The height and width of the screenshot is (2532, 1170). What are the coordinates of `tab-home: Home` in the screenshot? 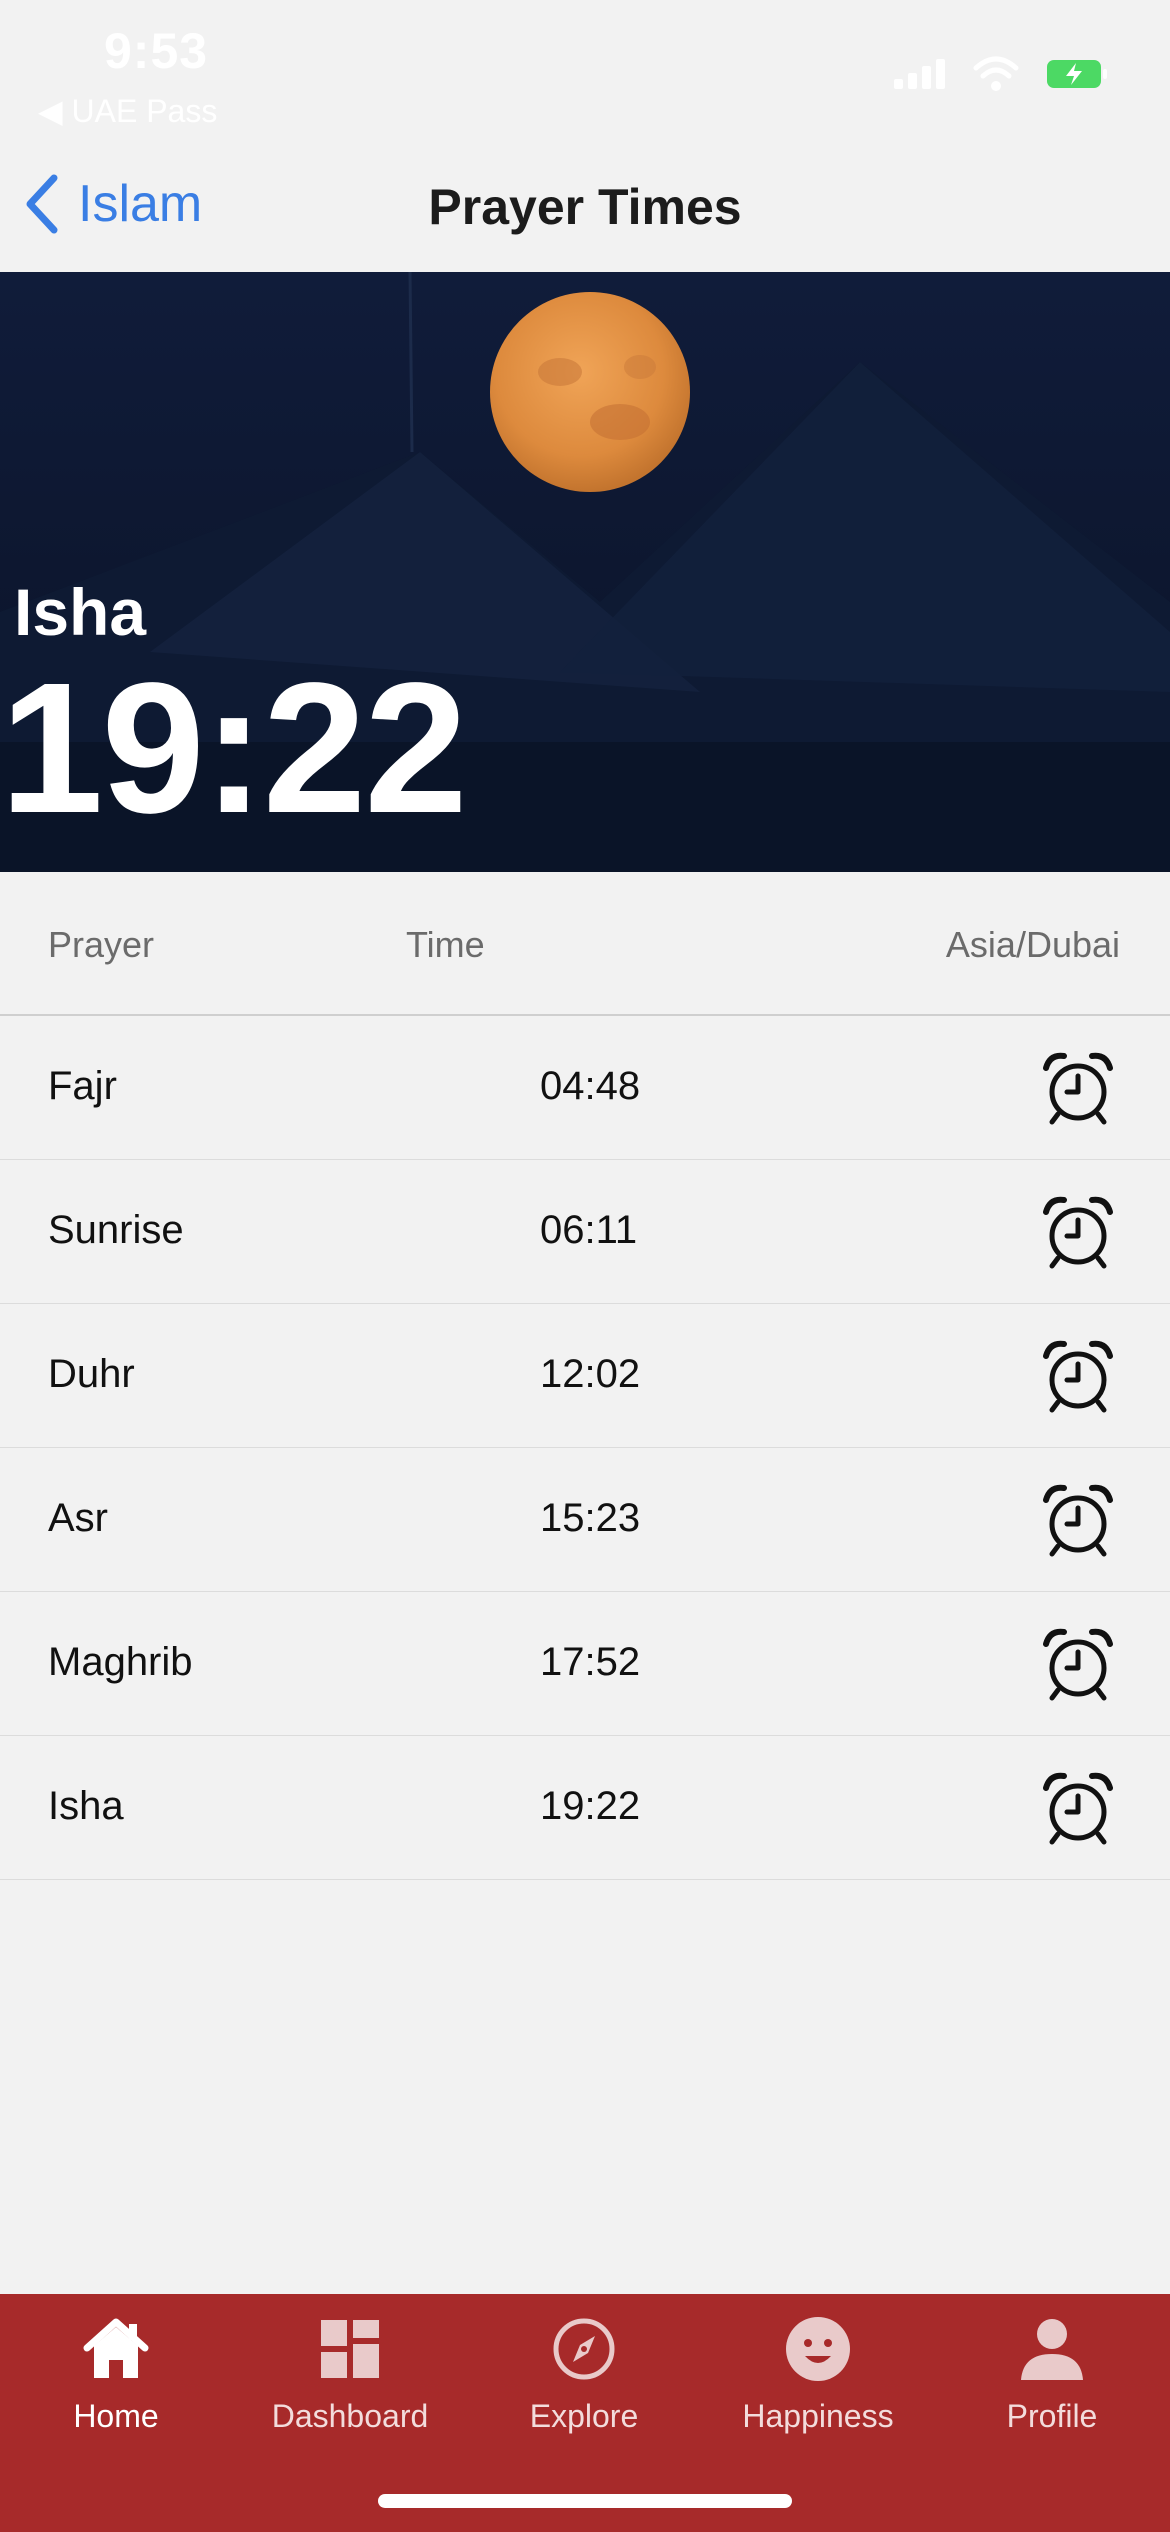 It's located at (116, 2374).